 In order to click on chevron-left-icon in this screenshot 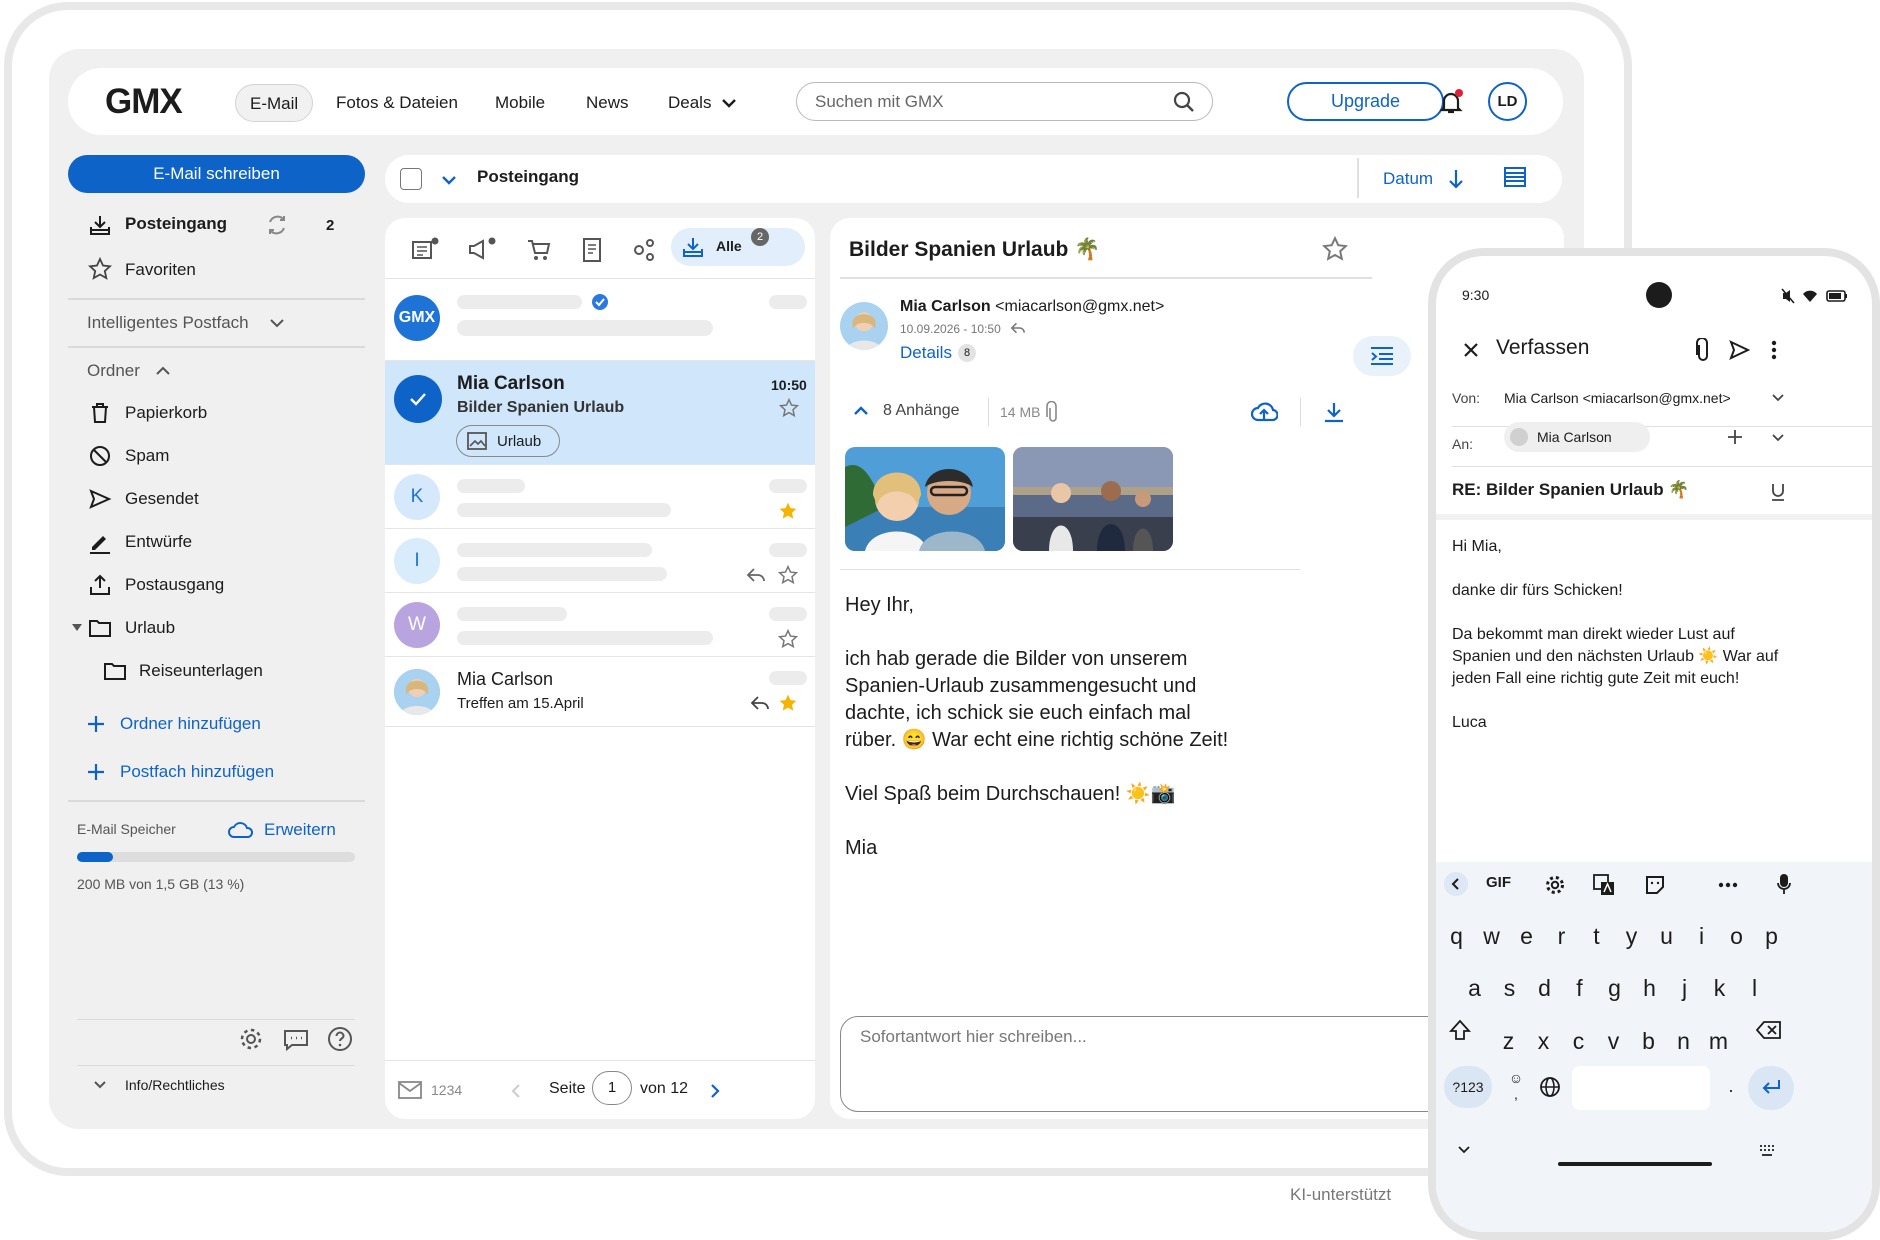, I will do `click(516, 1091)`.